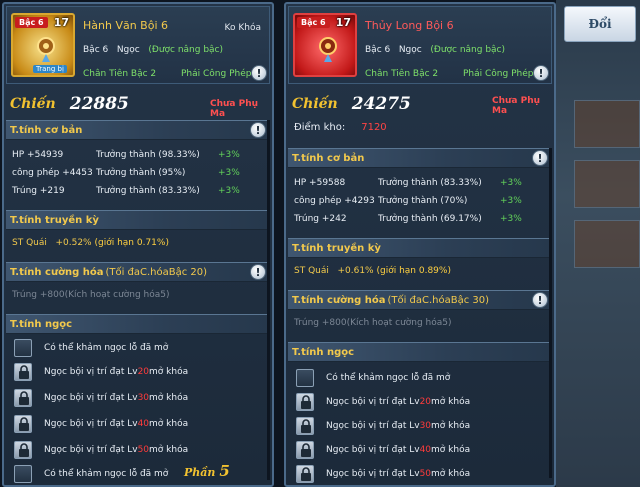 Image resolution: width=640 pixels, height=487 pixels. Describe the element at coordinates (46, 130) in the screenshot. I see `section-title: T.tính cơ bản` at that location.